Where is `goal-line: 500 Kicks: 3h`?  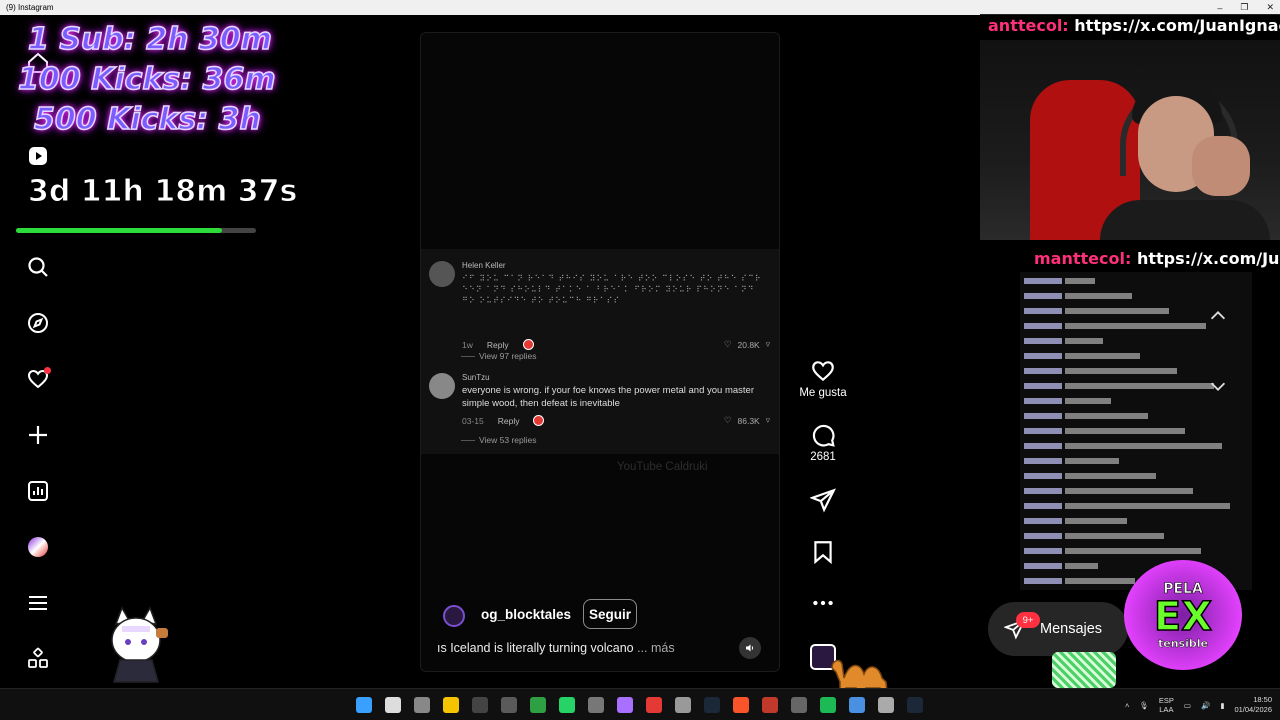 goal-line: 500 Kicks: 3h is located at coordinates (147, 119).